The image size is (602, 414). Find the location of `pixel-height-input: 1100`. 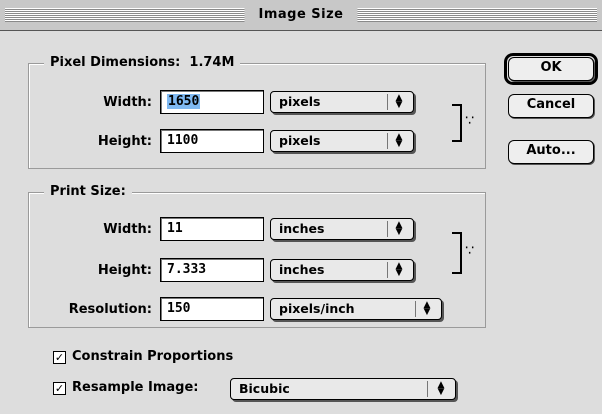

pixel-height-input: 1100 is located at coordinates (212, 141).